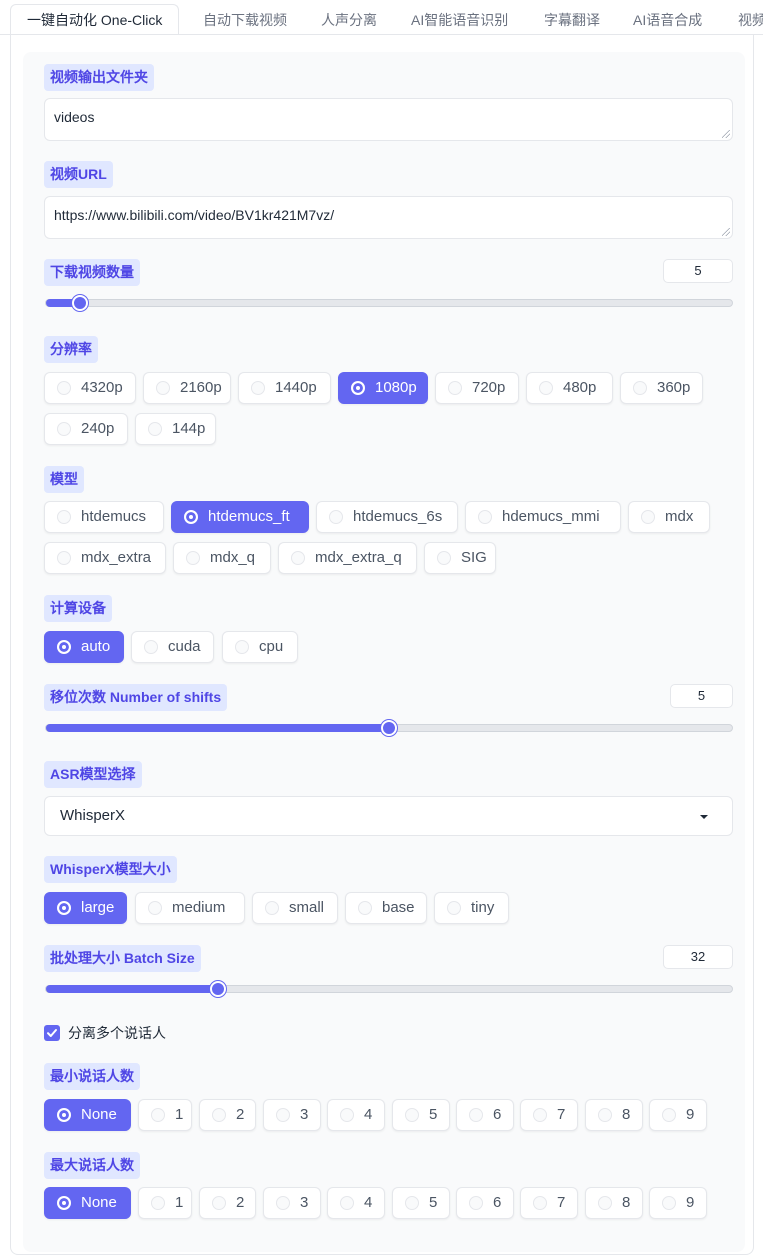 The height and width of the screenshot is (1255, 763). What do you see at coordinates (227, 1203) in the screenshot?
I see `max-speakers-option: 2` at bounding box center [227, 1203].